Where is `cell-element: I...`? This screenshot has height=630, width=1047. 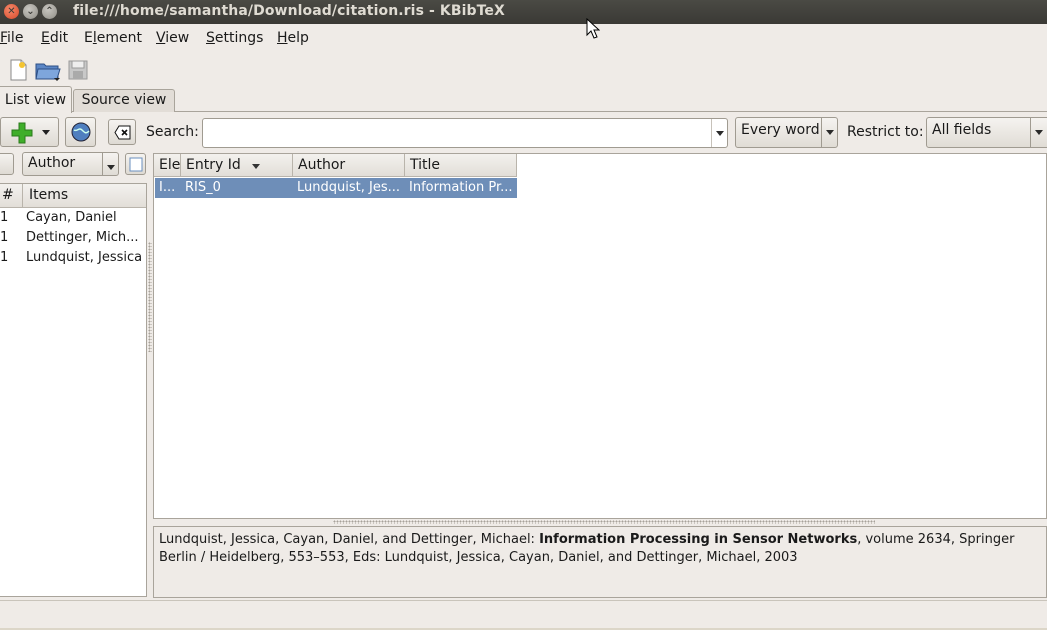 cell-element: I... is located at coordinates (167, 187).